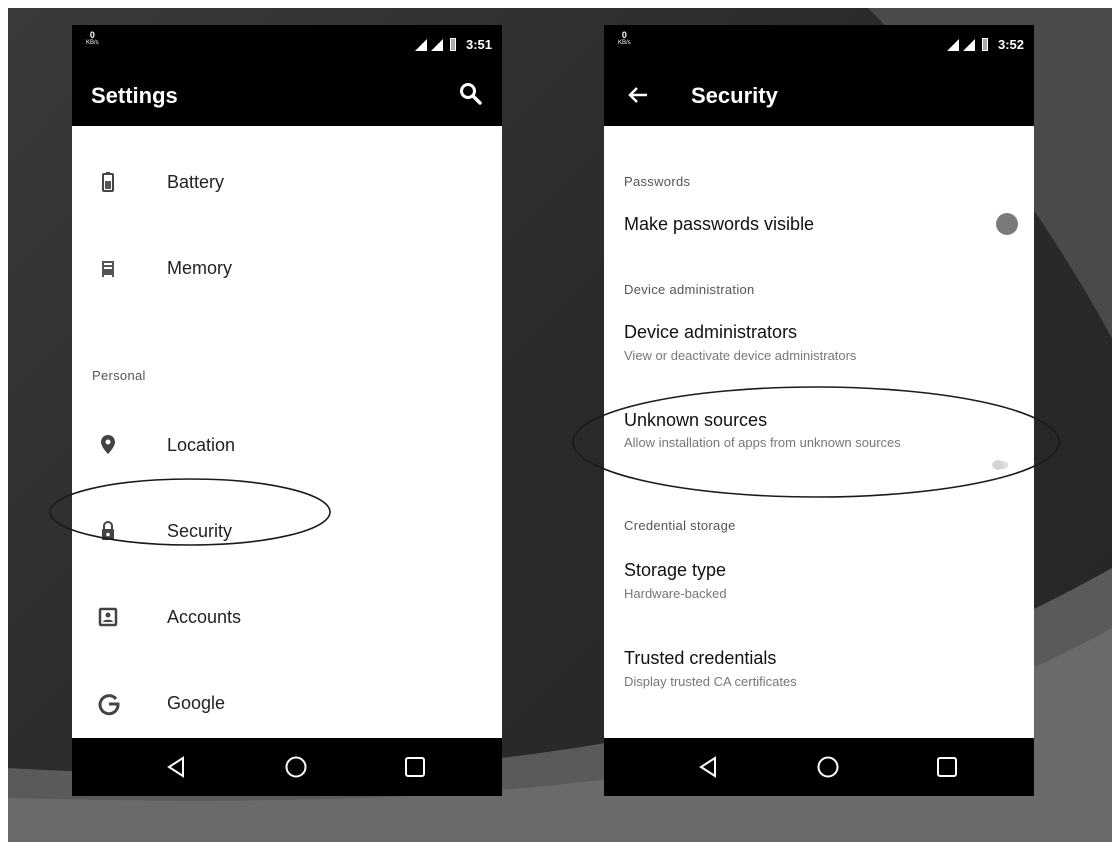 The image size is (1117, 845). I want to click on app-bar: Security, so click(819, 95).